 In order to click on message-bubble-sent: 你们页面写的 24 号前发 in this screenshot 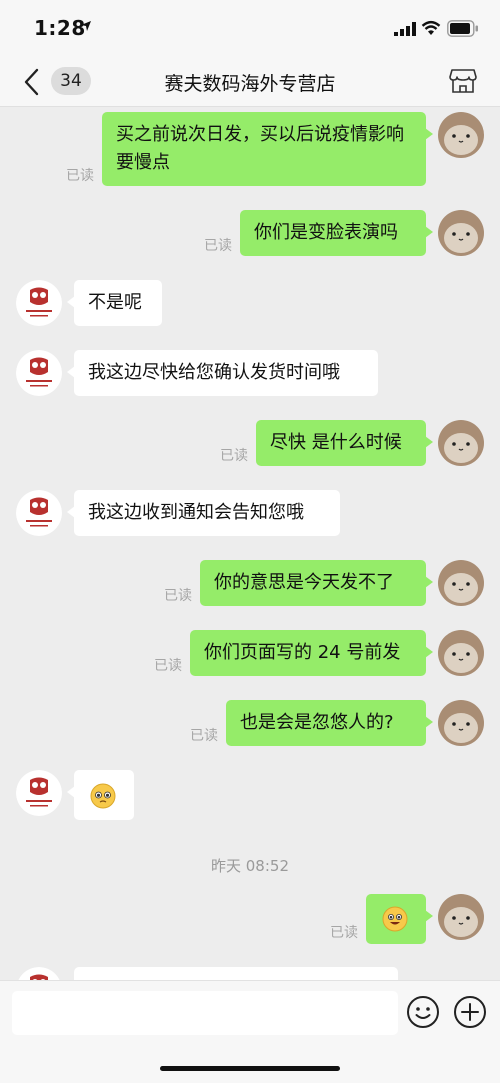, I will do `click(311, 653)`.